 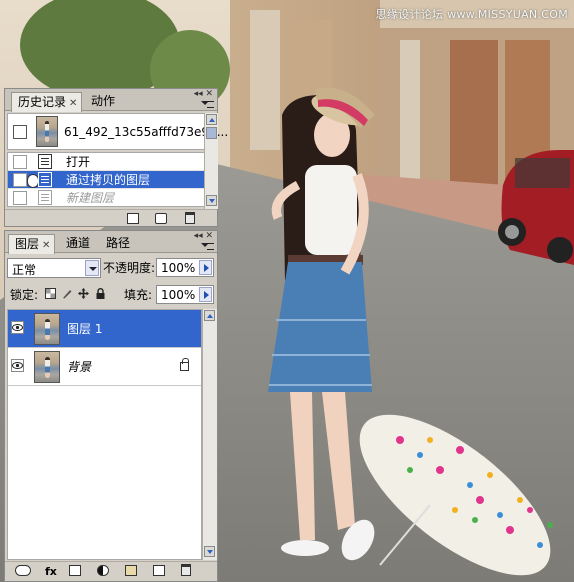 I want to click on lock-transparent-icon, so click(x=50, y=293).